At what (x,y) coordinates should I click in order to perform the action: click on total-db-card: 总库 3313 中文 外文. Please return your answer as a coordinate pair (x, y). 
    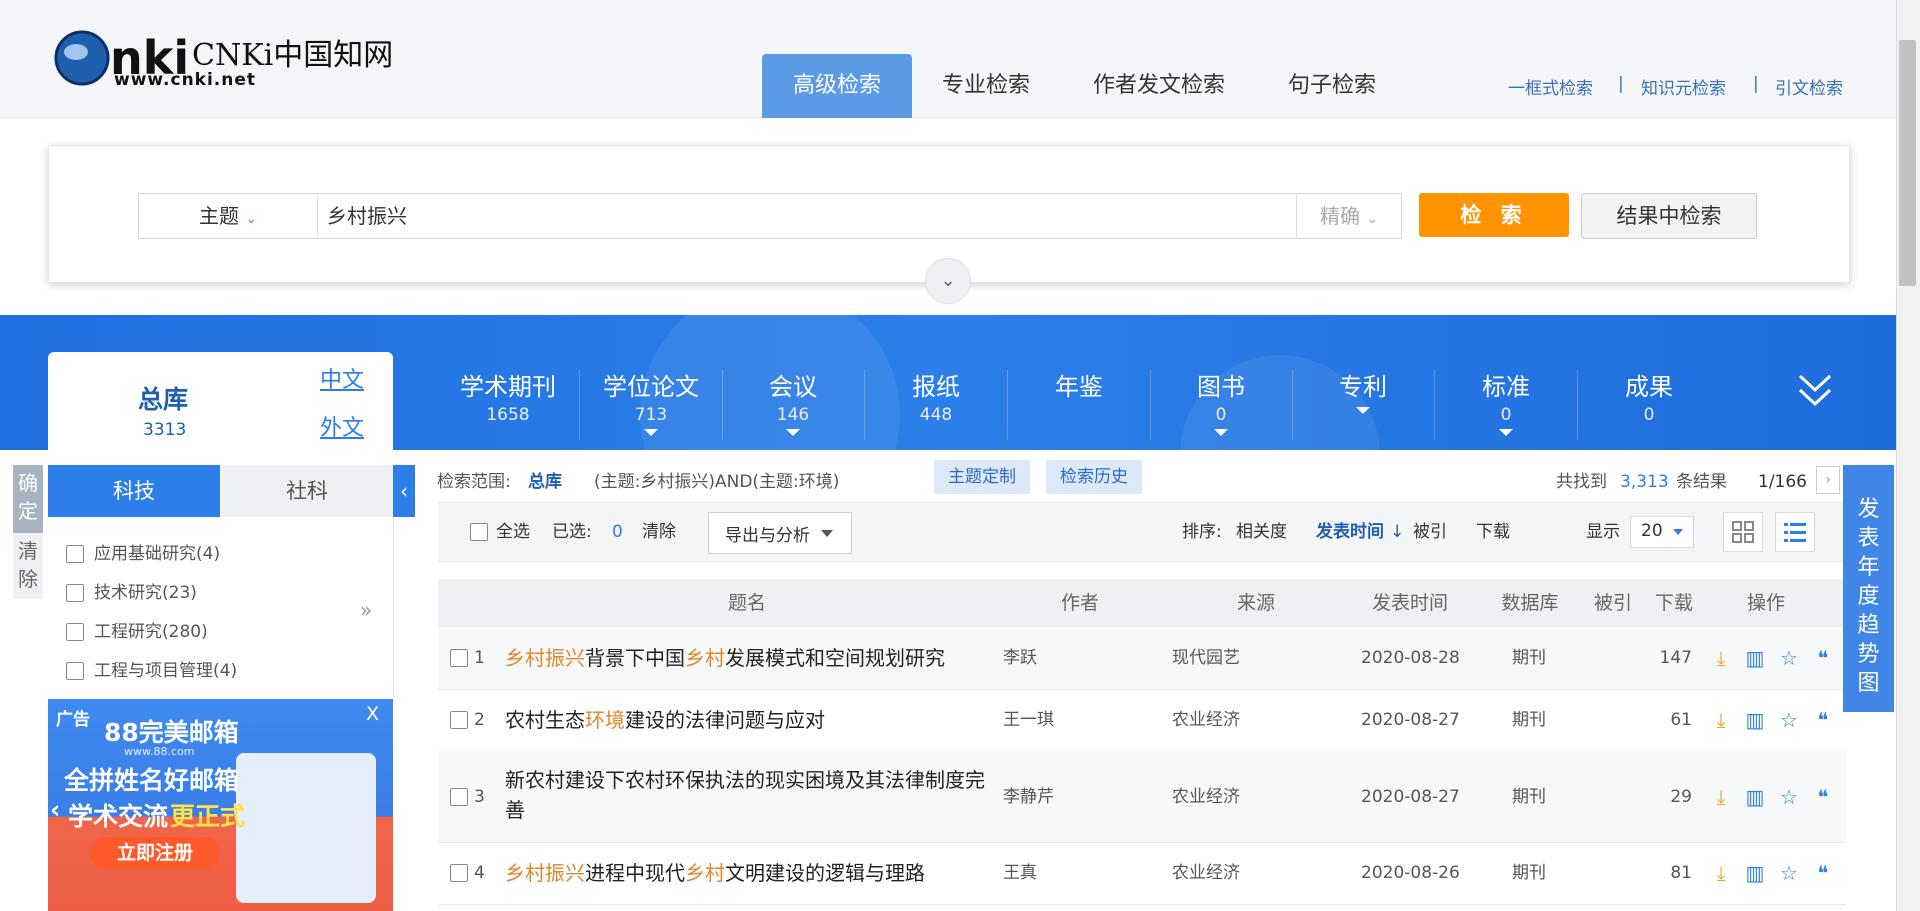
    Looking at the image, I should click on (220, 402).